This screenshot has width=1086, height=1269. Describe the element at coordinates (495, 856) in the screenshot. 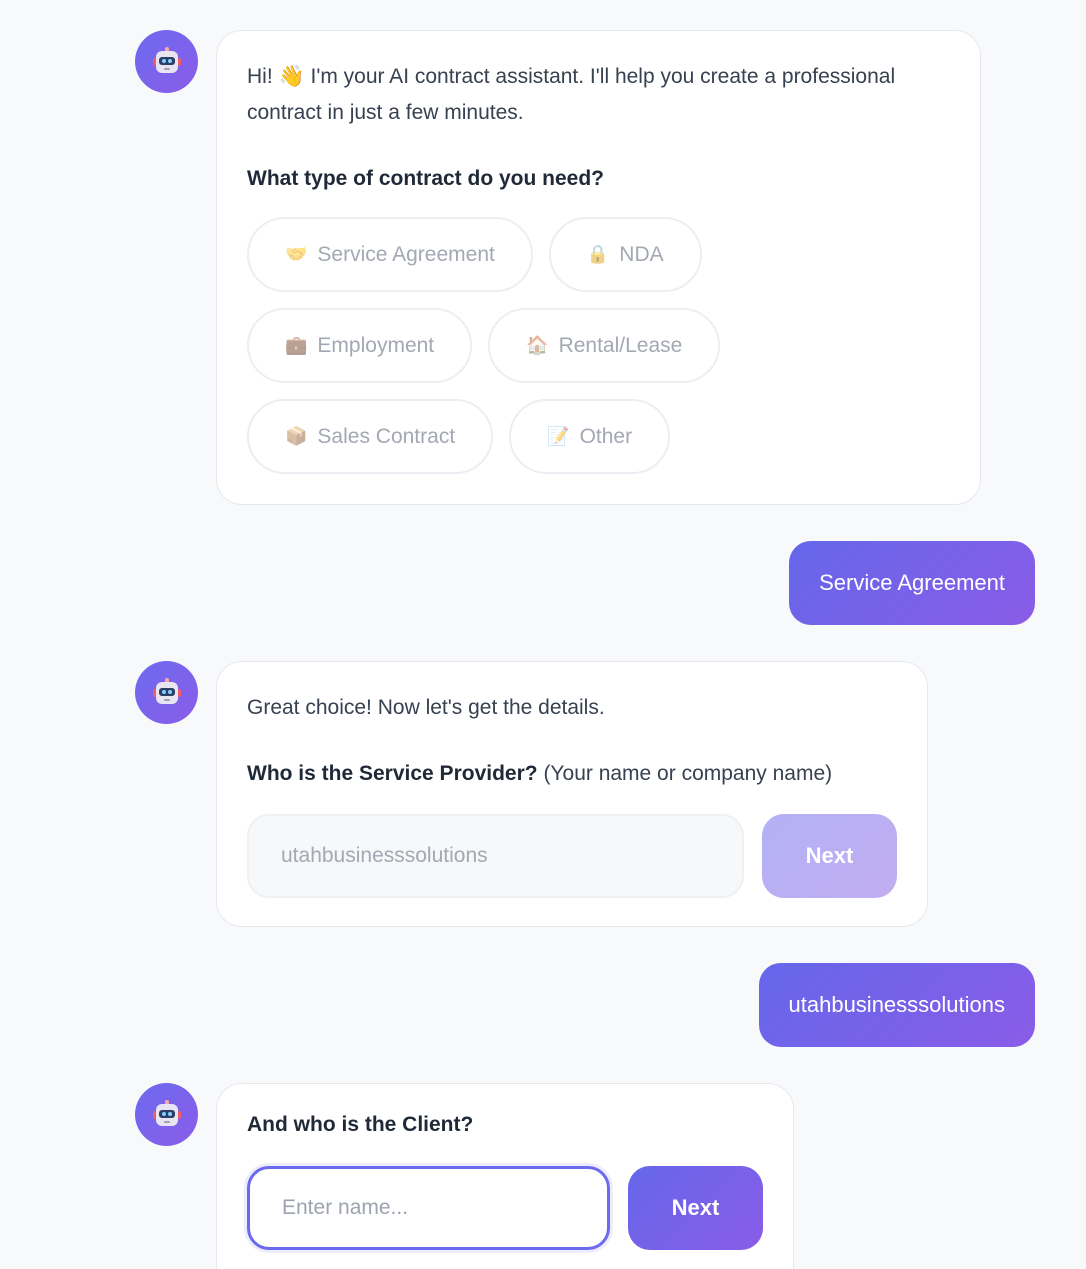

I see `service-provider-input: utahbusinesssolutions` at that location.